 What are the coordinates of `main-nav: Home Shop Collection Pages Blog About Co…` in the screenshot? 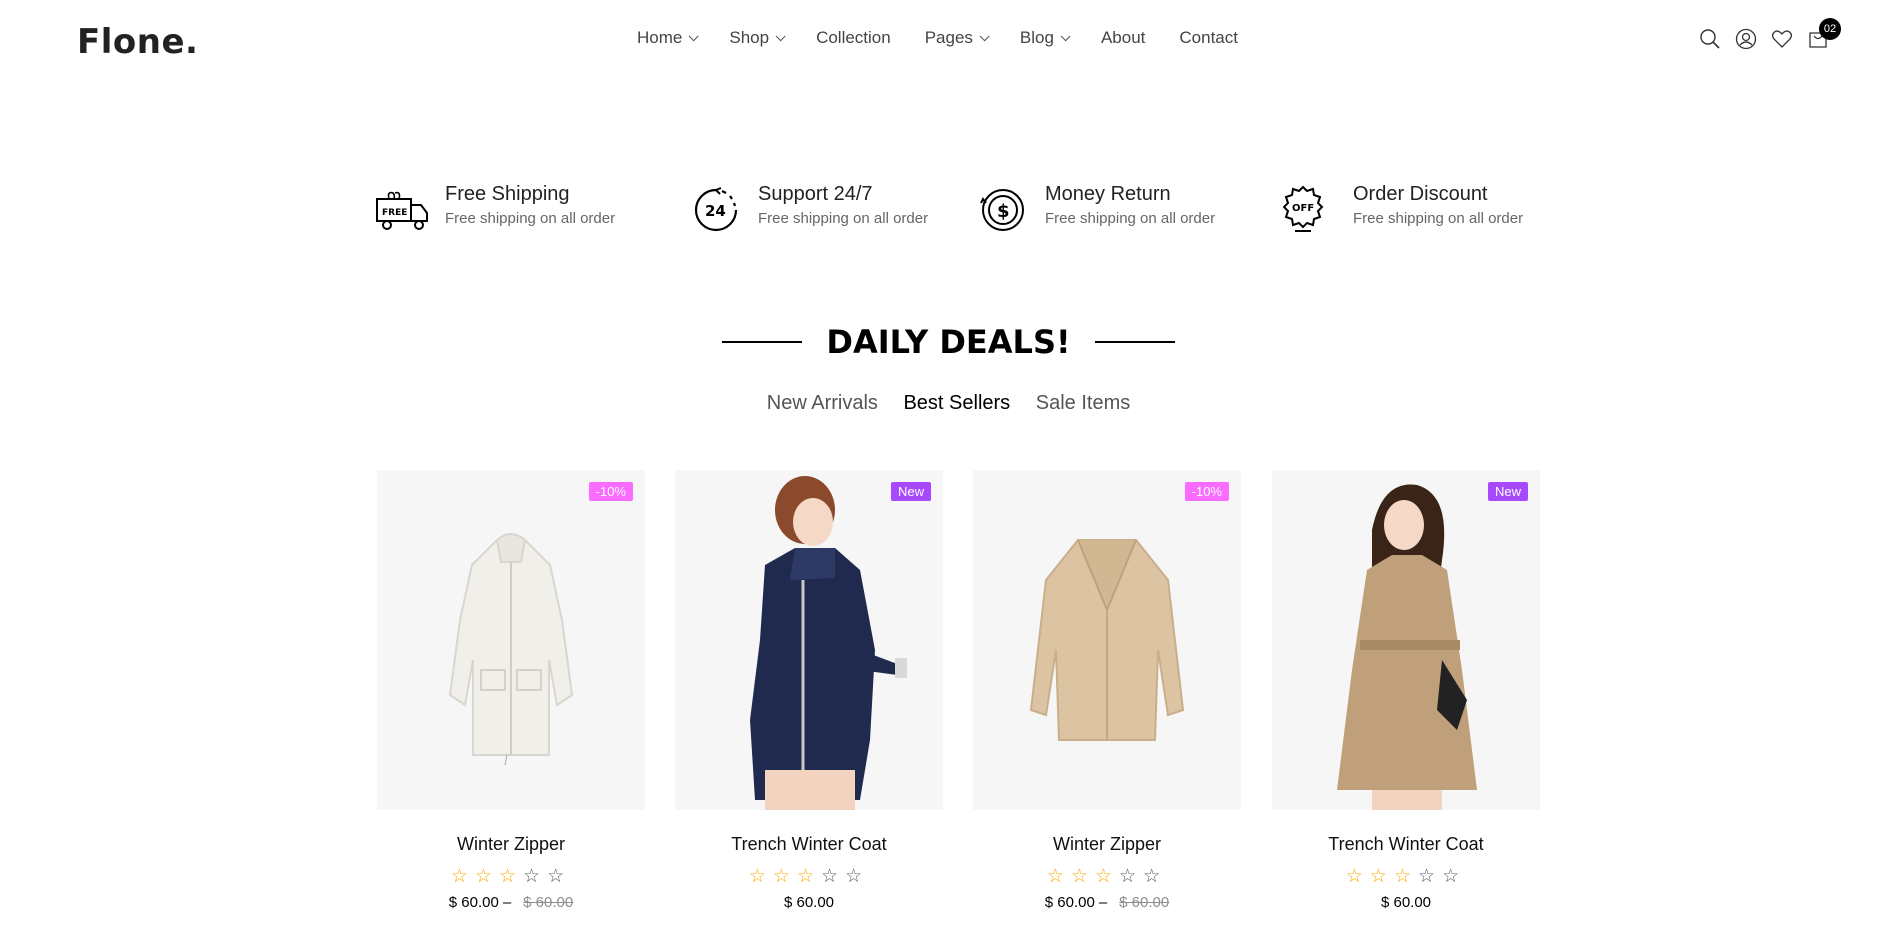 It's located at (954, 38).